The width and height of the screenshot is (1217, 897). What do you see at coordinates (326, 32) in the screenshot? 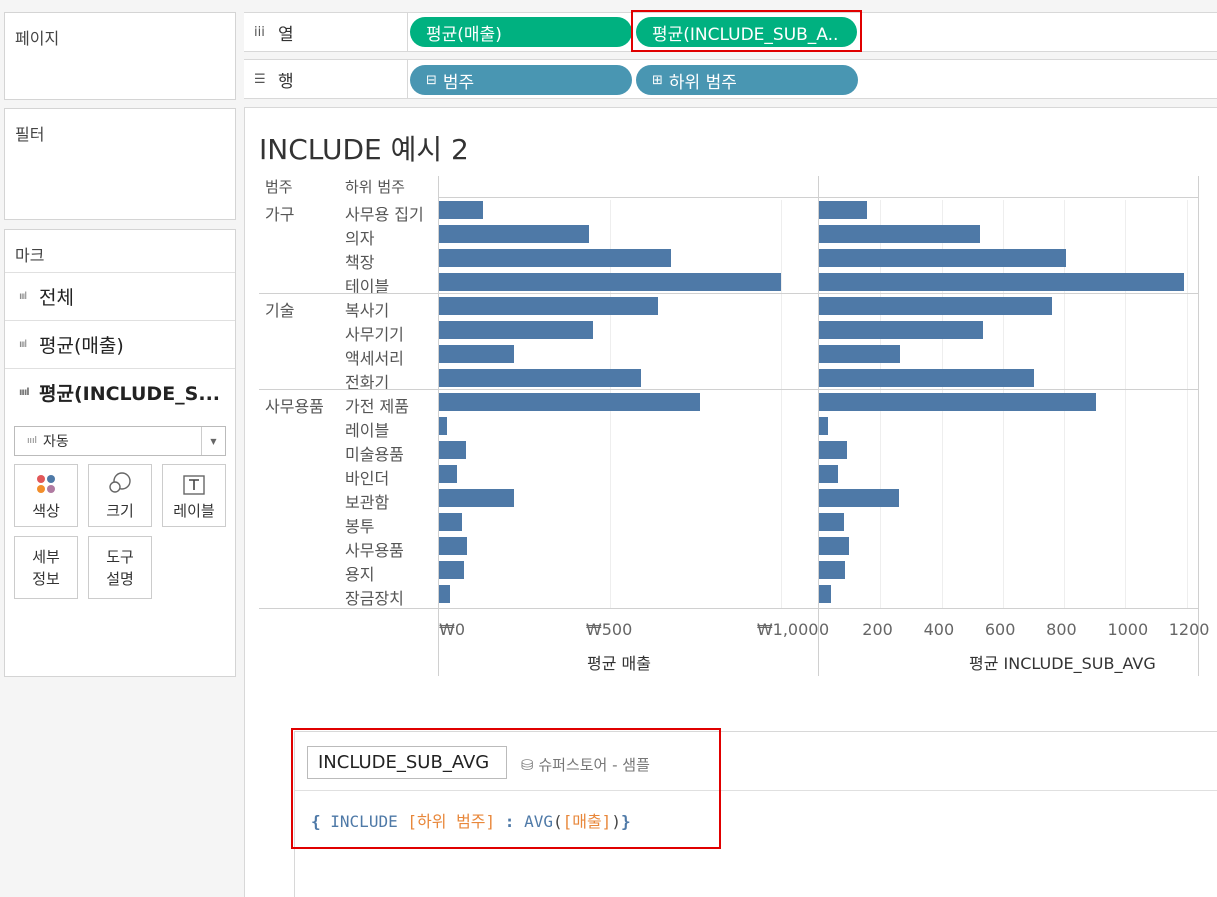
I see `columns-shelf-label: iii 열` at bounding box center [326, 32].